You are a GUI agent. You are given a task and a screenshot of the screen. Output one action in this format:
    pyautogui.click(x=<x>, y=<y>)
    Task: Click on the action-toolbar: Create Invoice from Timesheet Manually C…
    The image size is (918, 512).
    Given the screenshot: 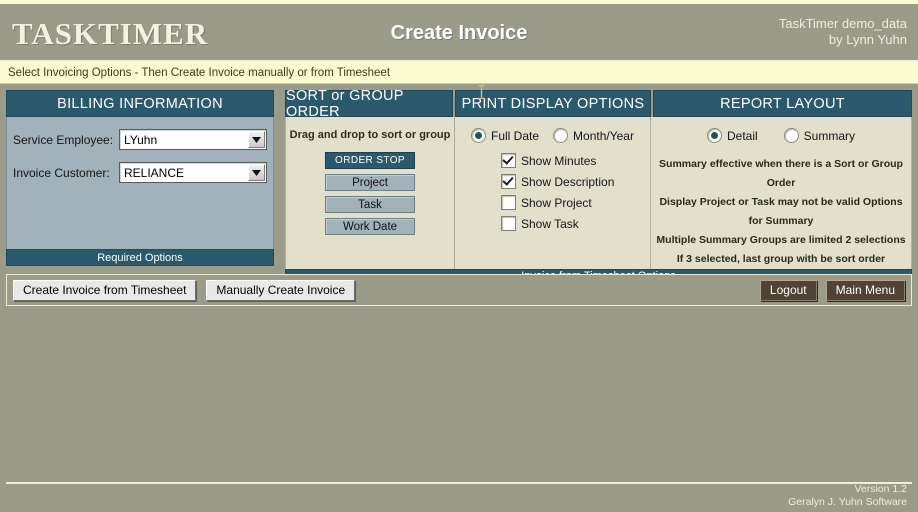 What is the action you would take?
    pyautogui.click(x=459, y=290)
    